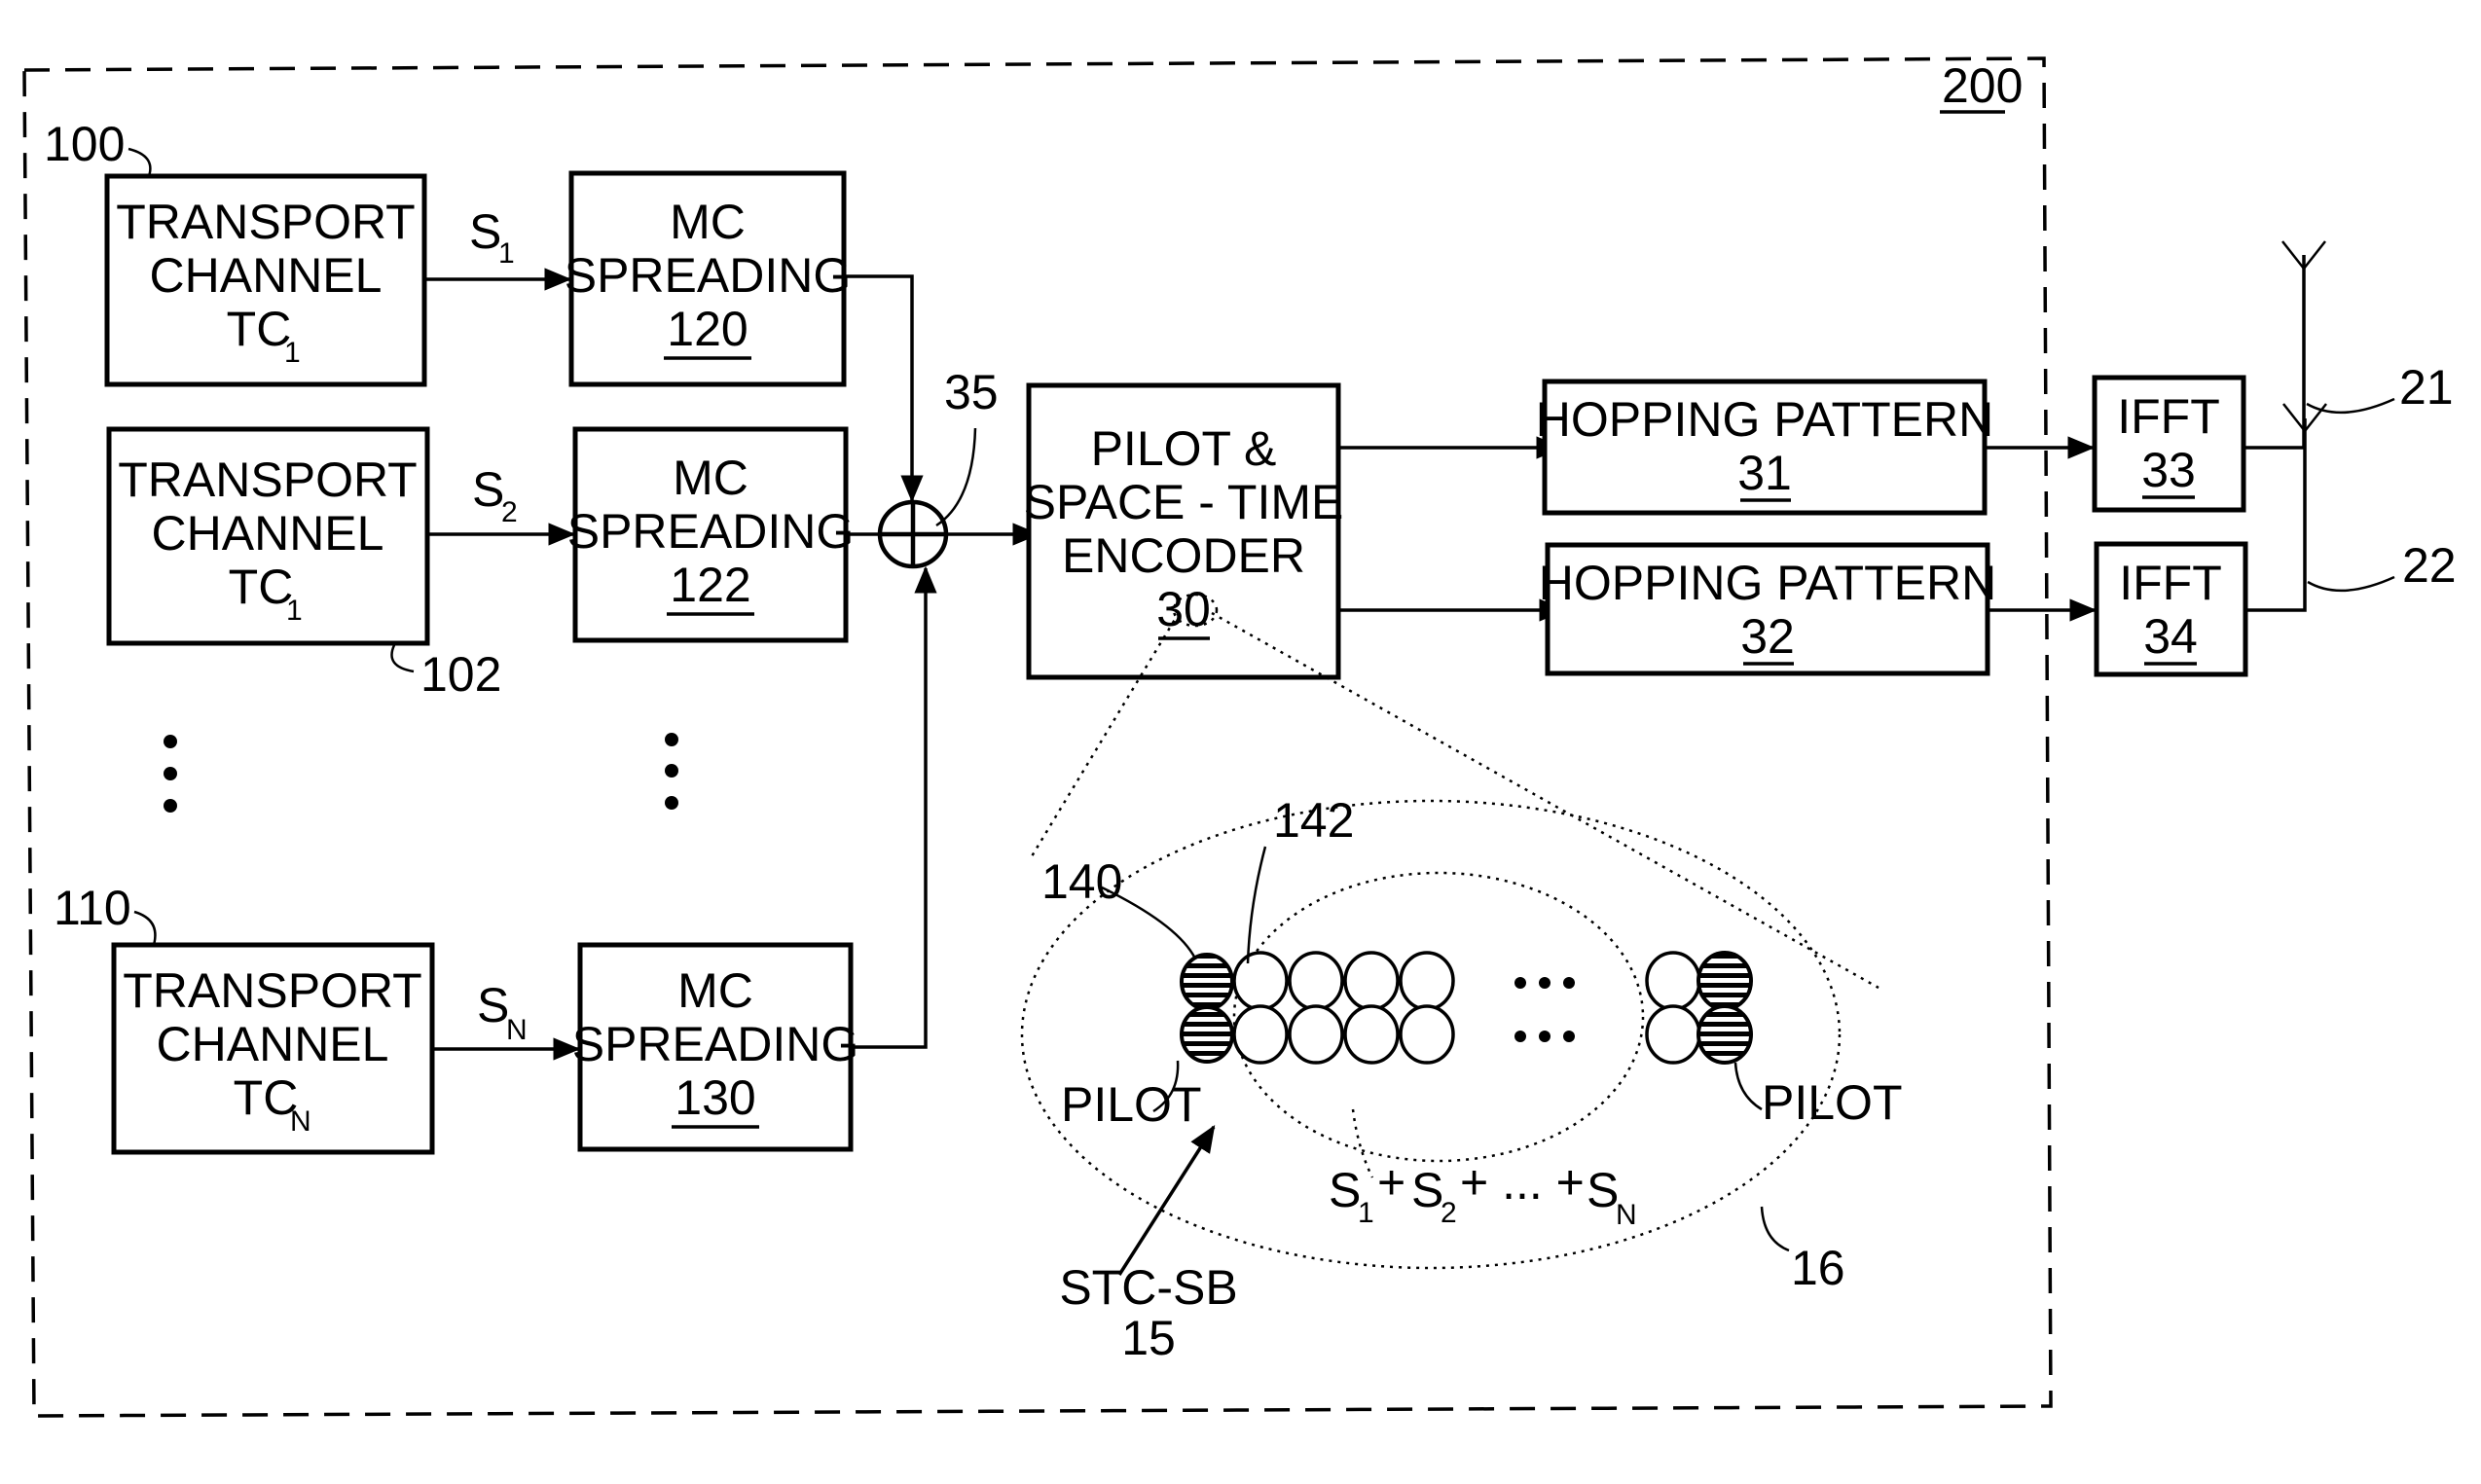 The image size is (2481, 1484). I want to click on mc-spreading-130: MC SPREADING 130, so click(715, 1047).